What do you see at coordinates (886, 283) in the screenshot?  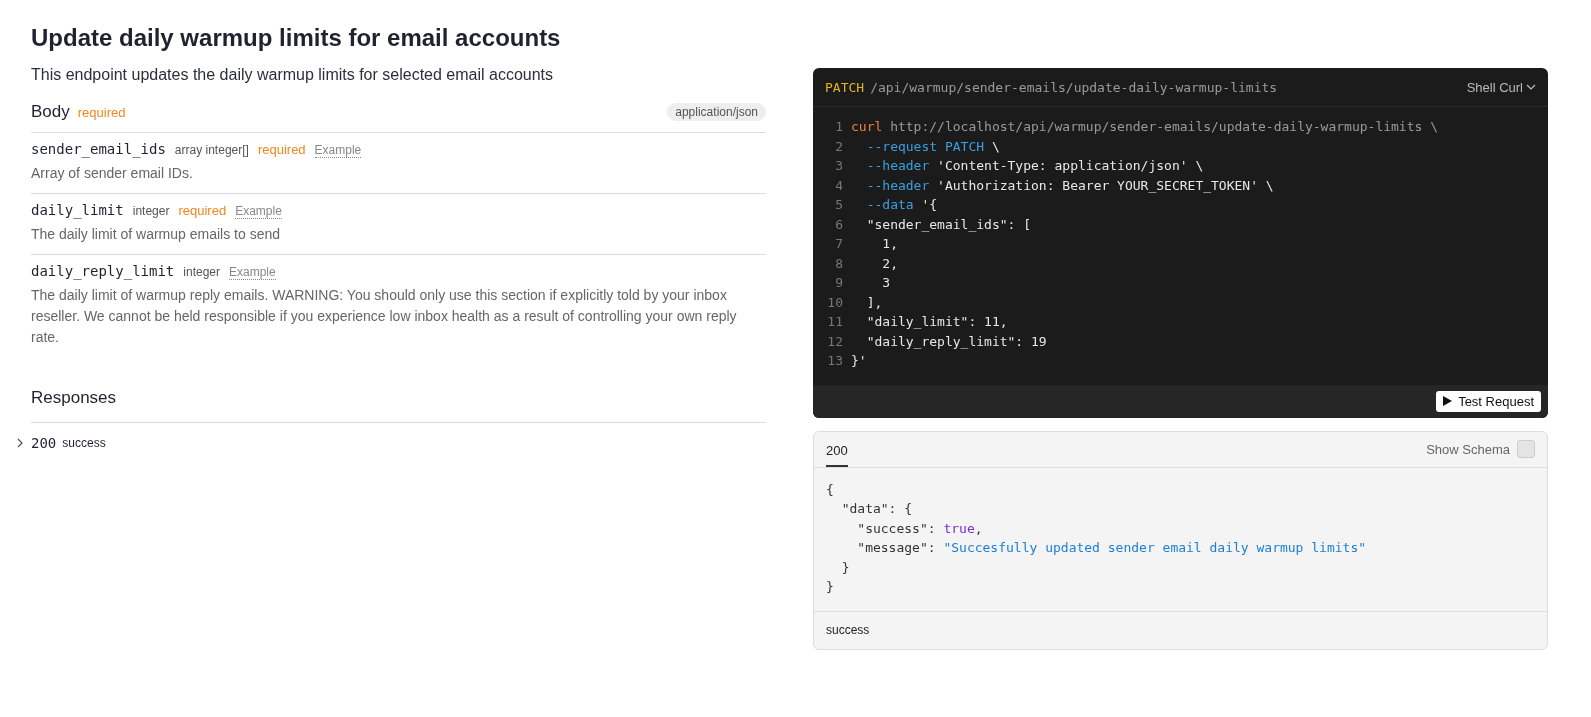 I see `code-line: 3` at bounding box center [886, 283].